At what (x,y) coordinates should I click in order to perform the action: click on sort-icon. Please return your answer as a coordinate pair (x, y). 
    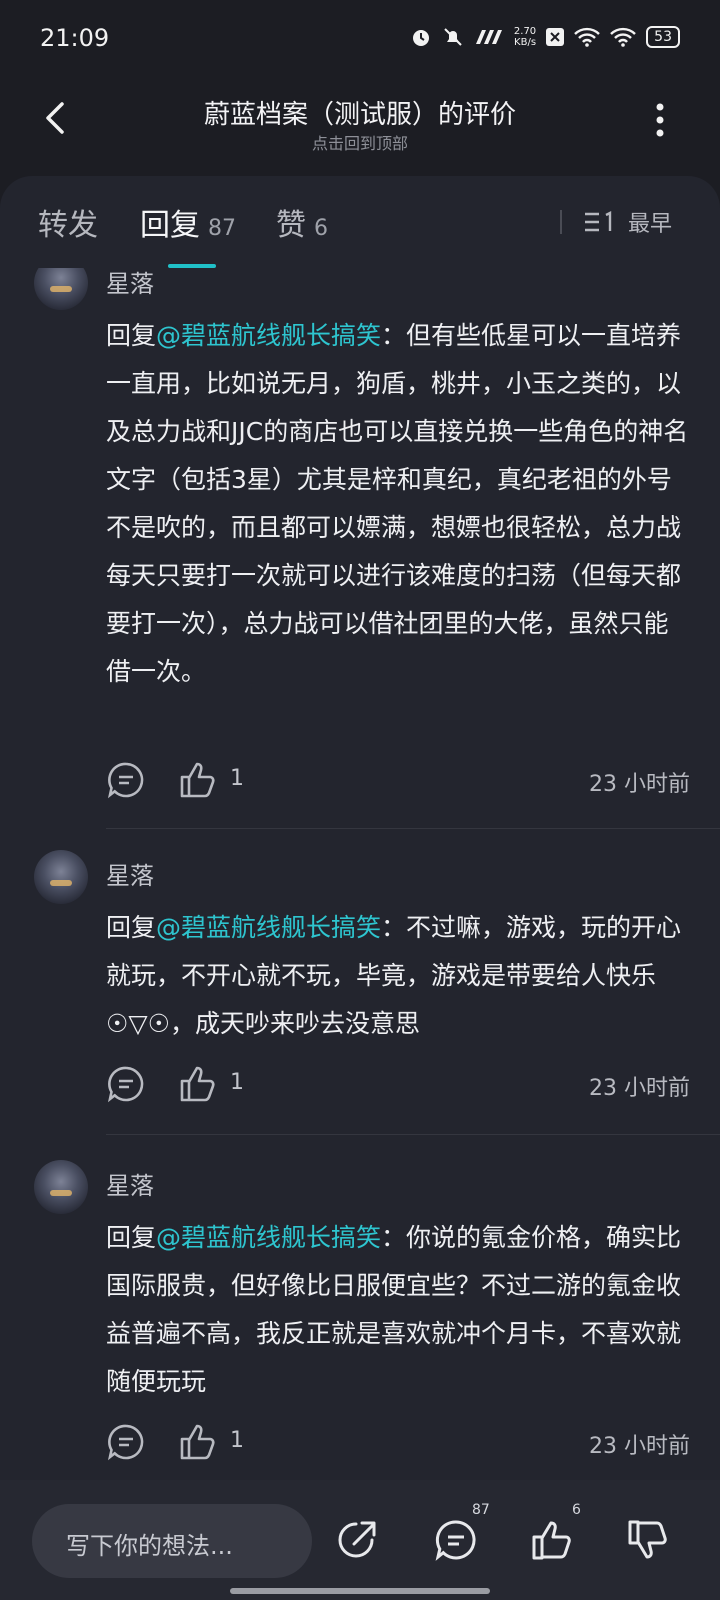
    Looking at the image, I should click on (598, 221).